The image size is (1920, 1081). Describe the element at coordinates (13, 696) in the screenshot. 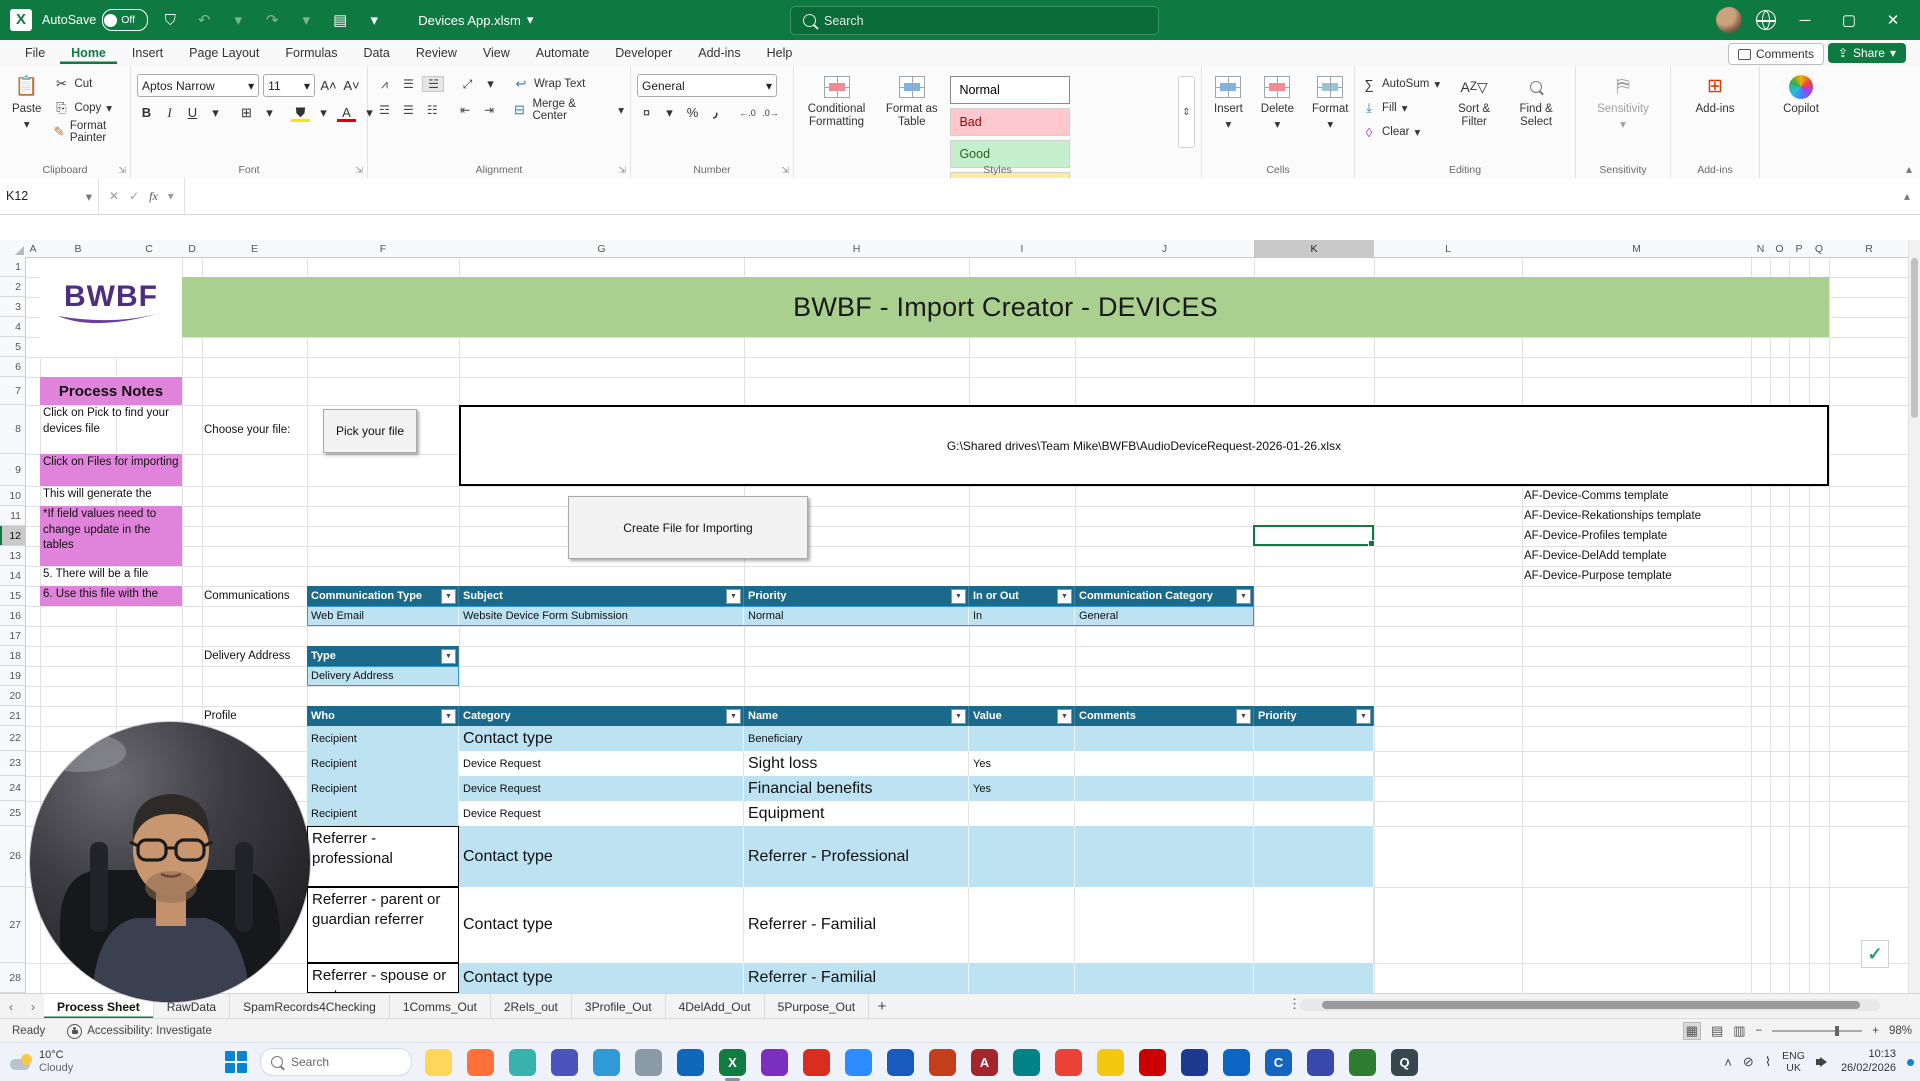

I see `row-header-20: 20` at that location.